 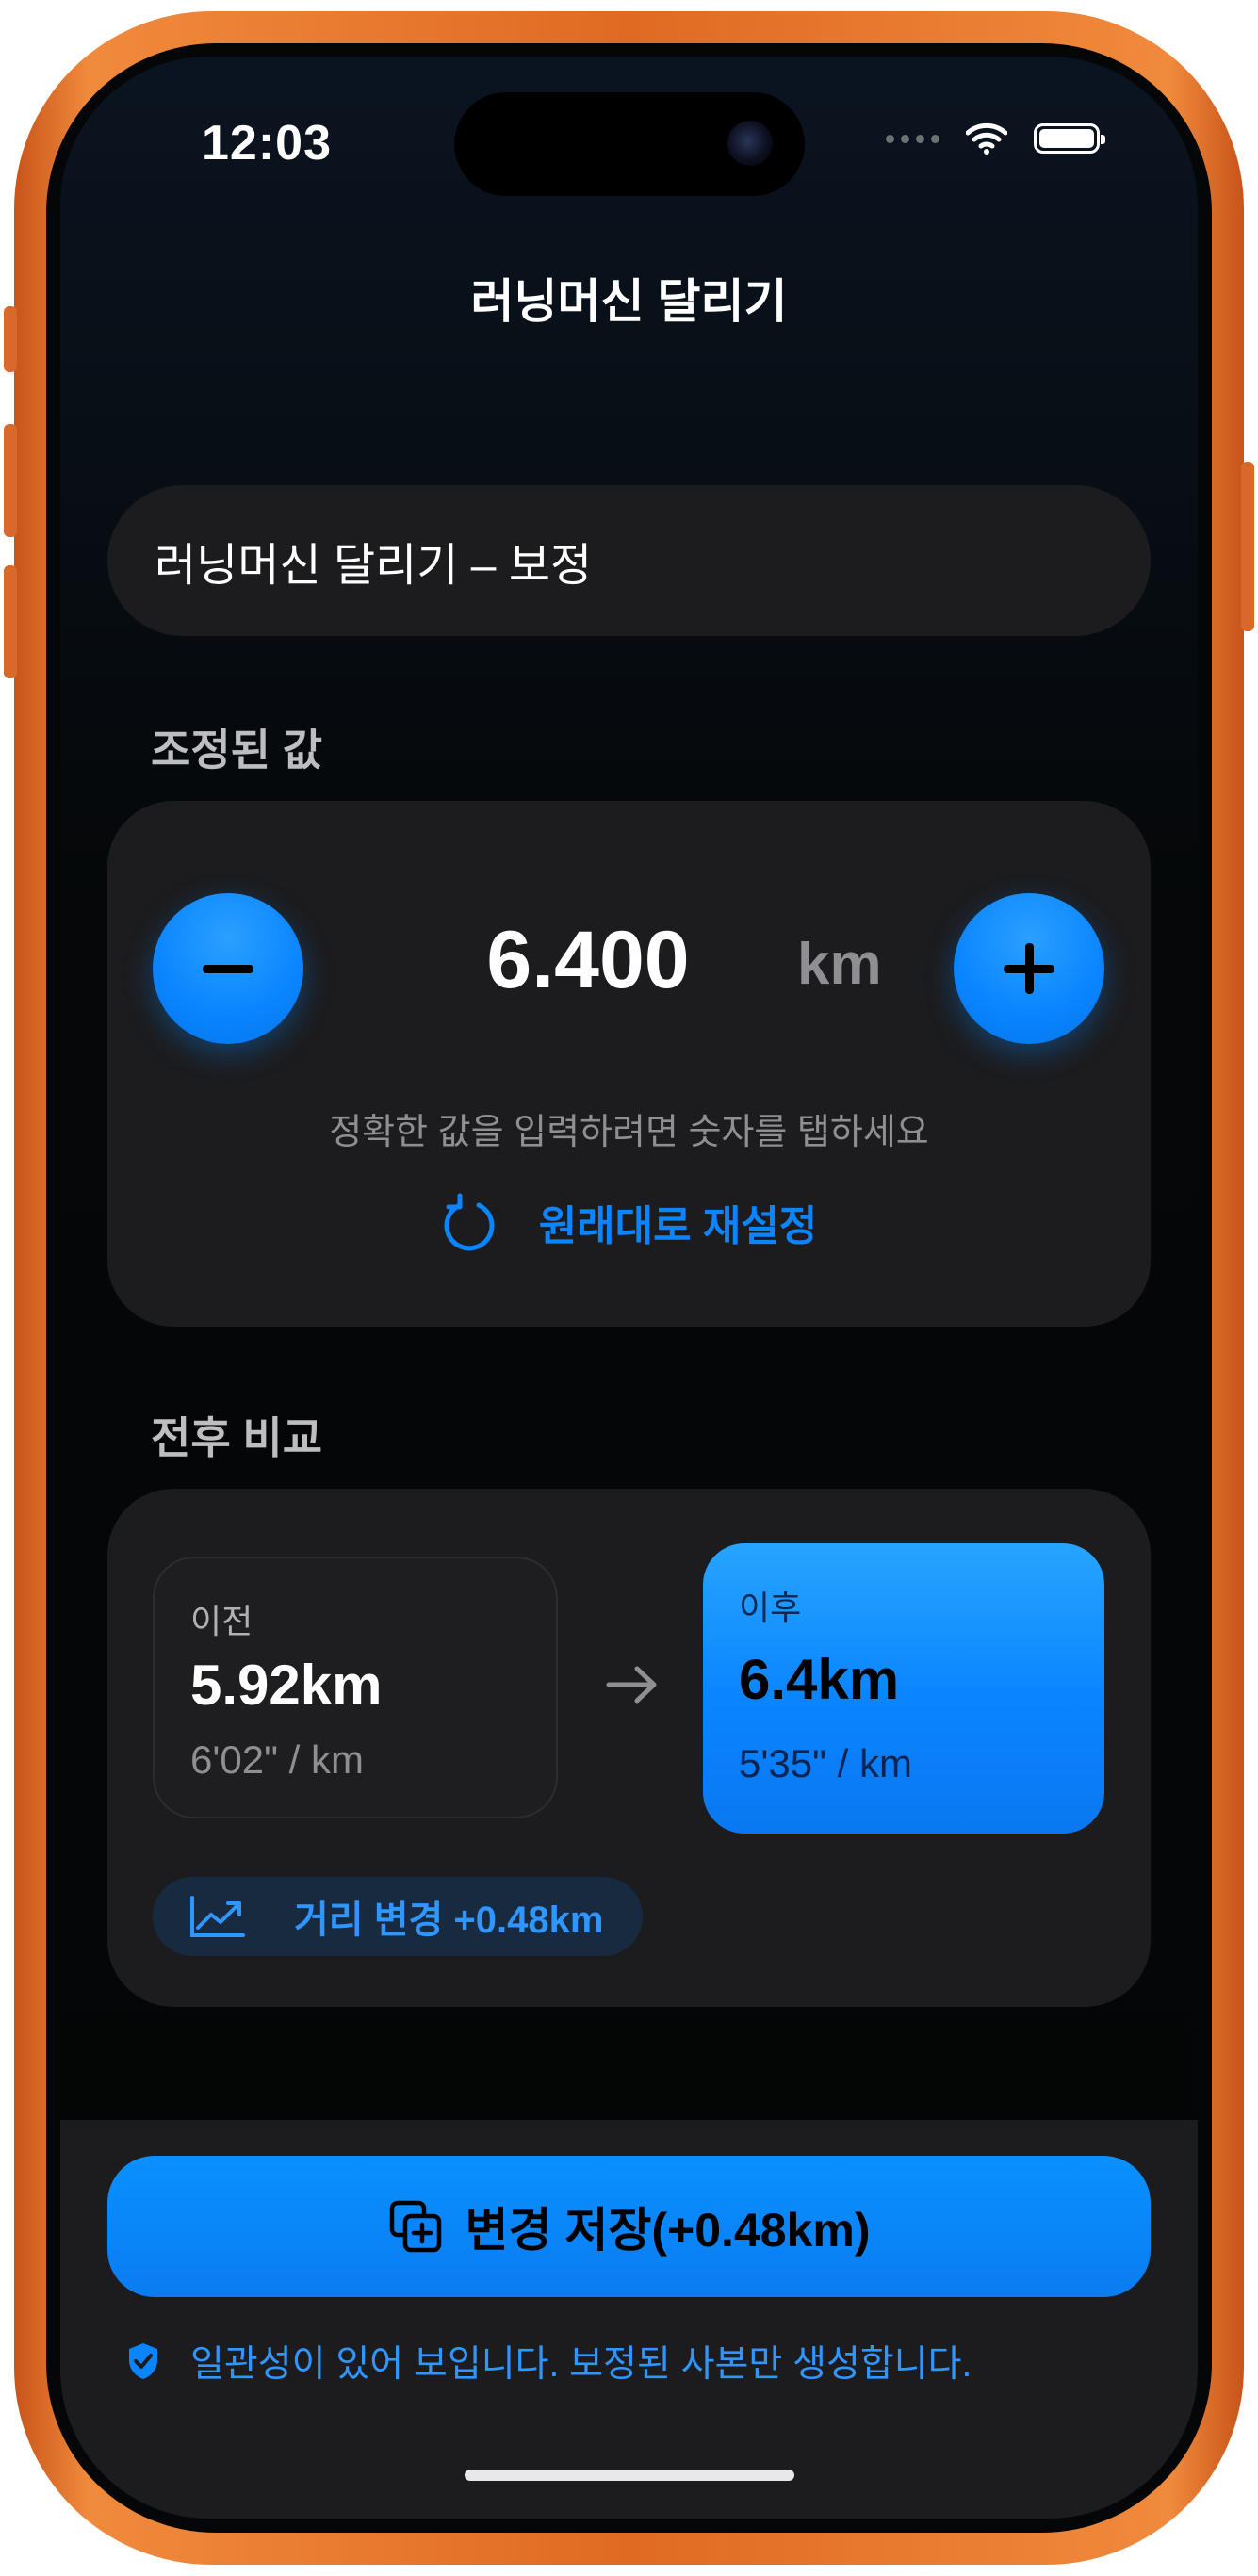 I want to click on increment-button, so click(x=1029, y=968).